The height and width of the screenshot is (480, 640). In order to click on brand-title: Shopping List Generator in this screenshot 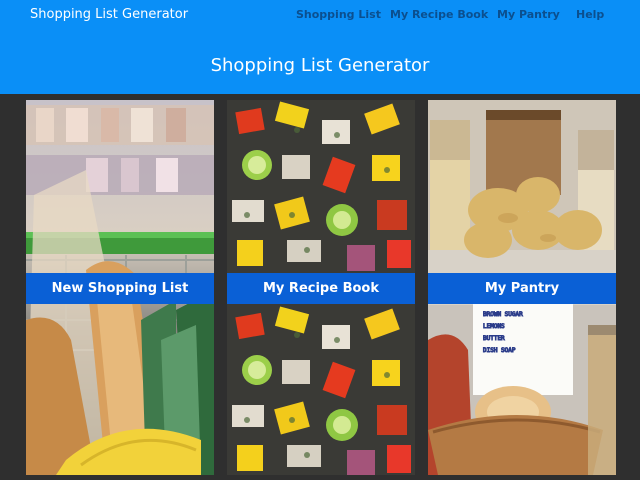, I will do `click(109, 14)`.